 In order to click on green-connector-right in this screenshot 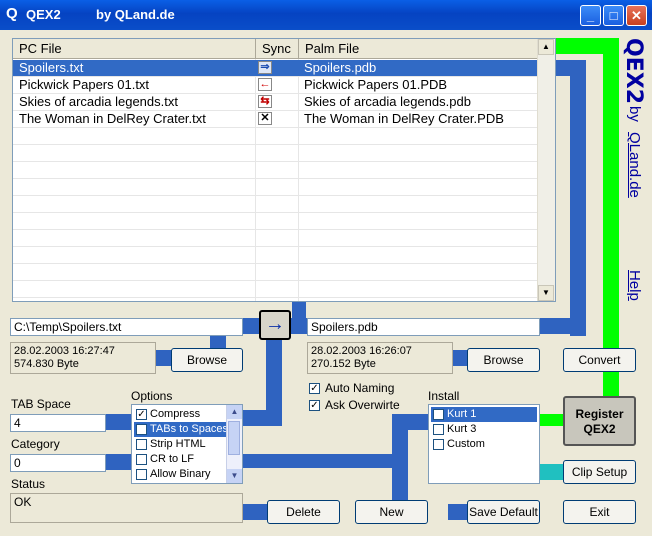, I will do `click(611, 218)`.